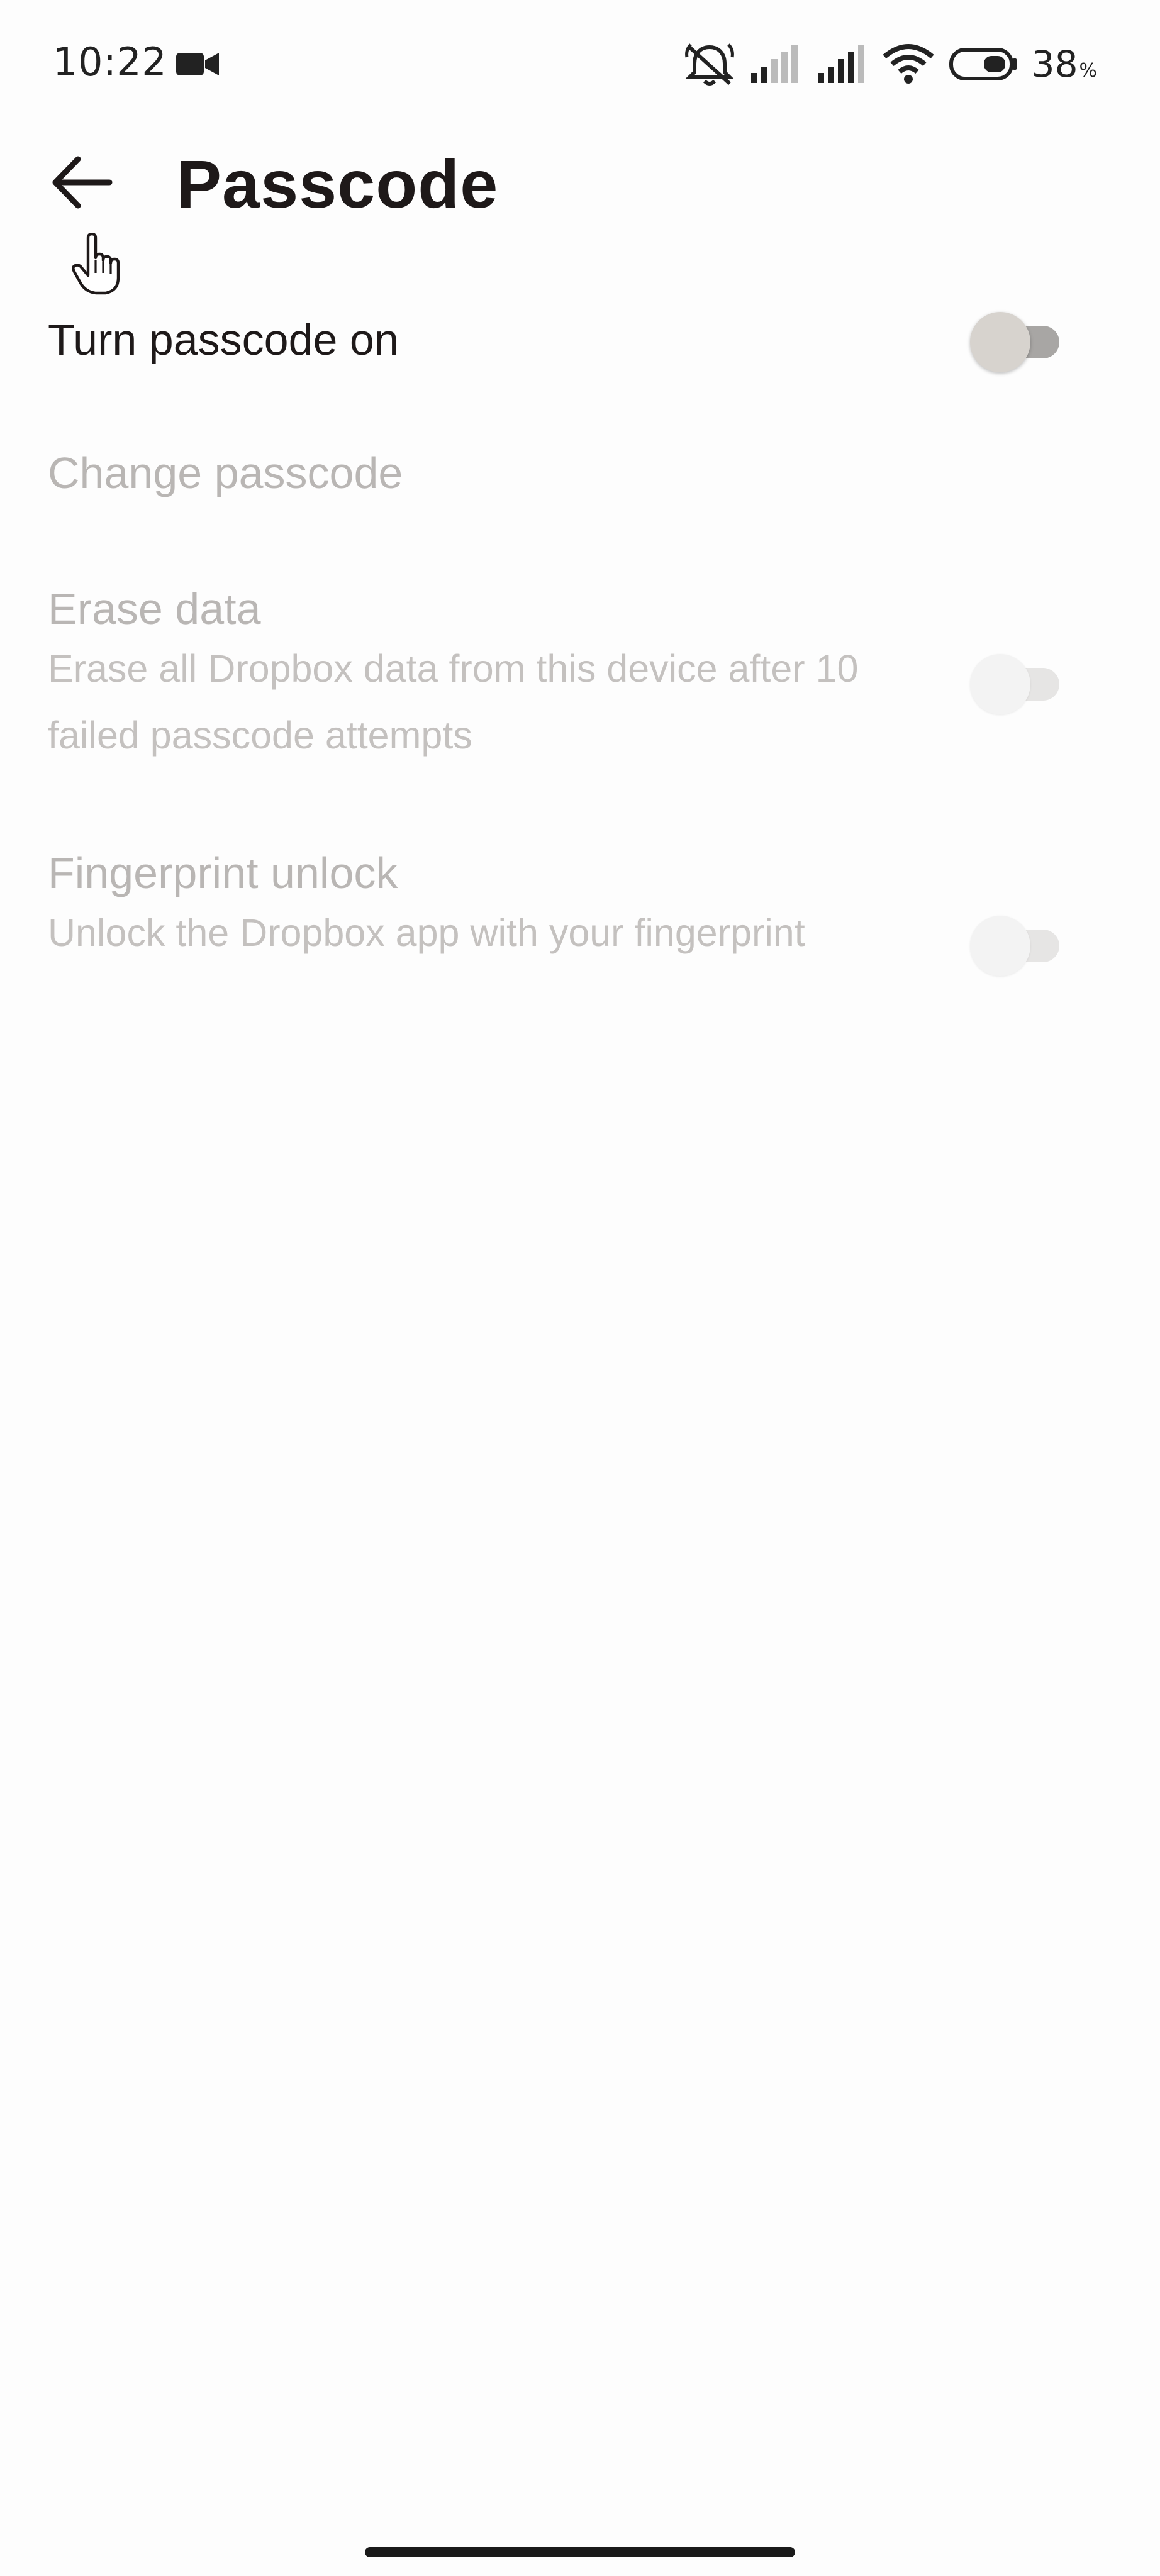 The width and height of the screenshot is (1160, 2576). What do you see at coordinates (337, 184) in the screenshot?
I see `page-title: Passcode` at bounding box center [337, 184].